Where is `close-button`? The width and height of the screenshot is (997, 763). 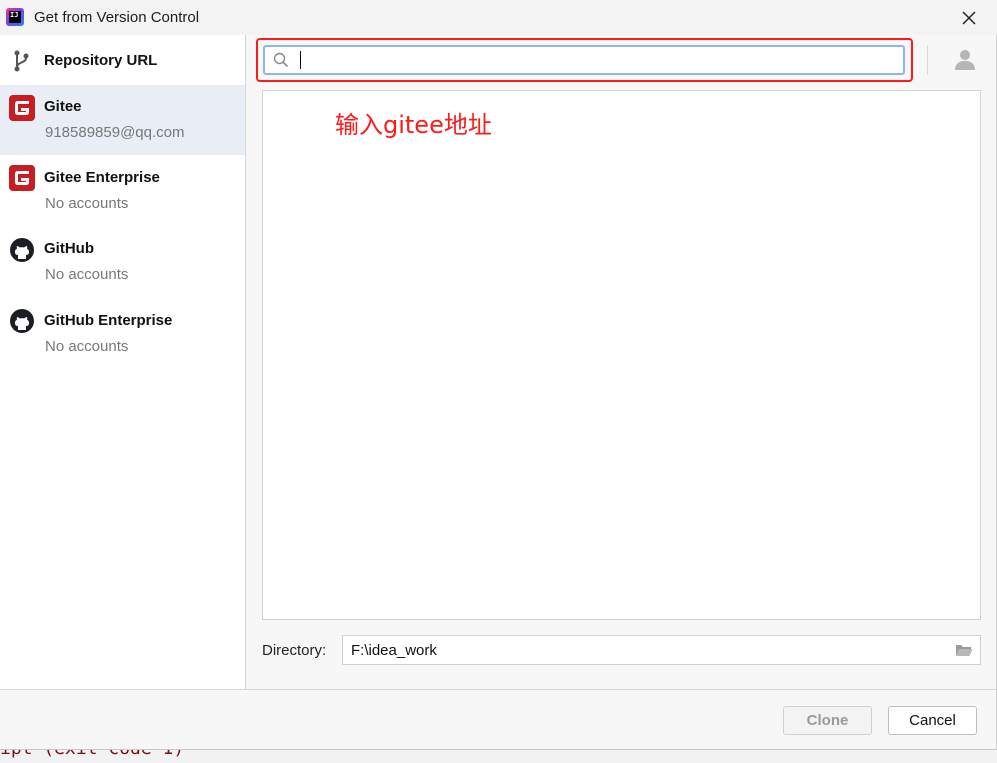 close-button is located at coordinates (969, 18).